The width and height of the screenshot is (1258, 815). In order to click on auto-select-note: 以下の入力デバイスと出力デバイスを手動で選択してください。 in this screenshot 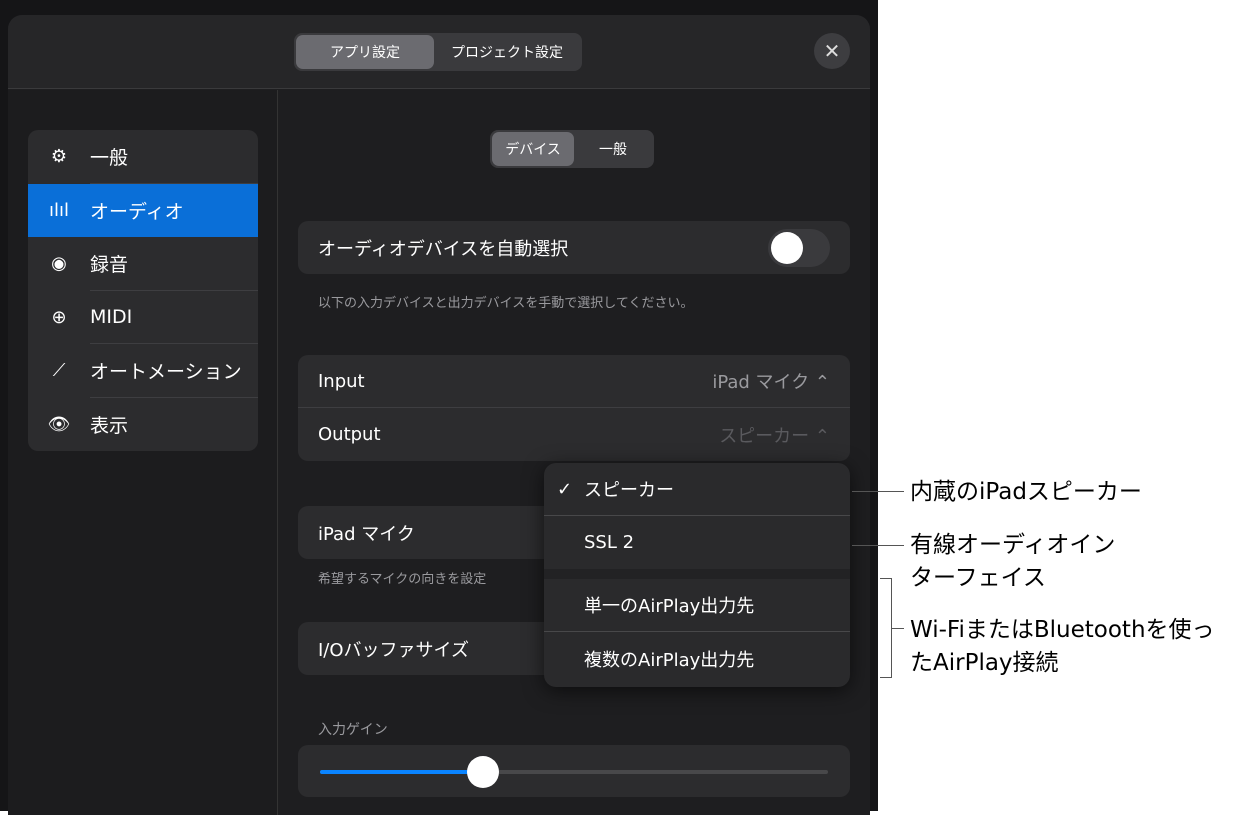, I will do `click(506, 303)`.